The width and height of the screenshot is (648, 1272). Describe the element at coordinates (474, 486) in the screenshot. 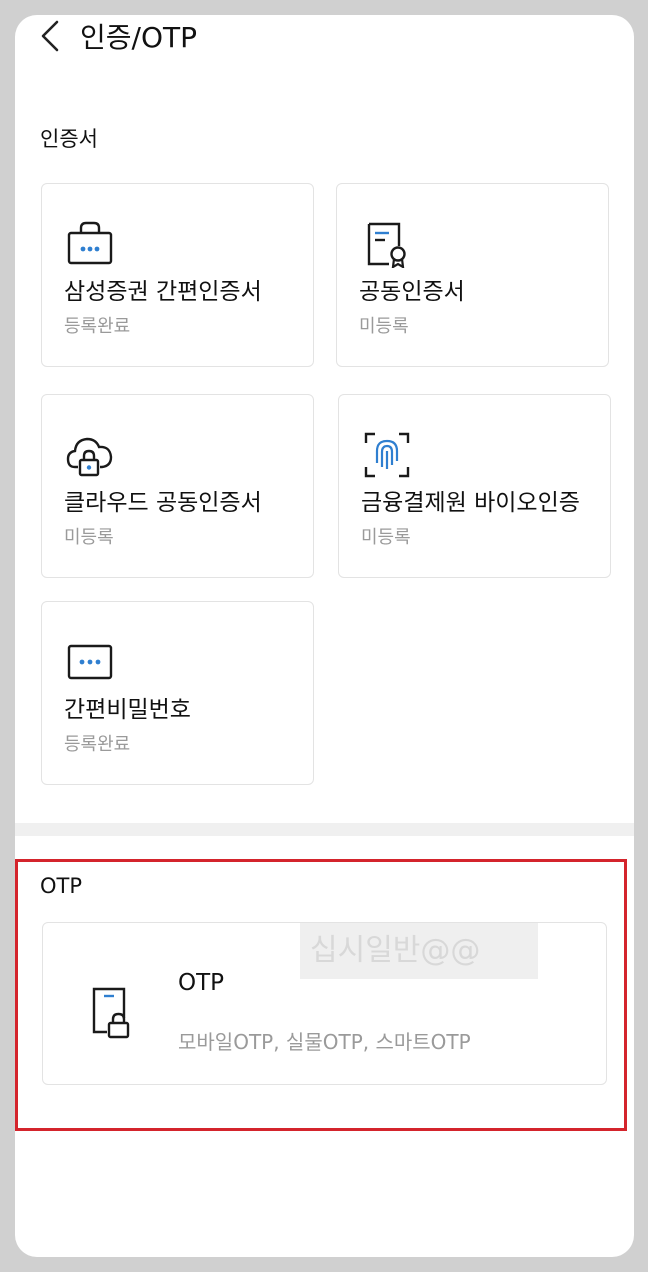

I see `card-bio-authentication: 금융결제원 바이오인증 미등록` at that location.